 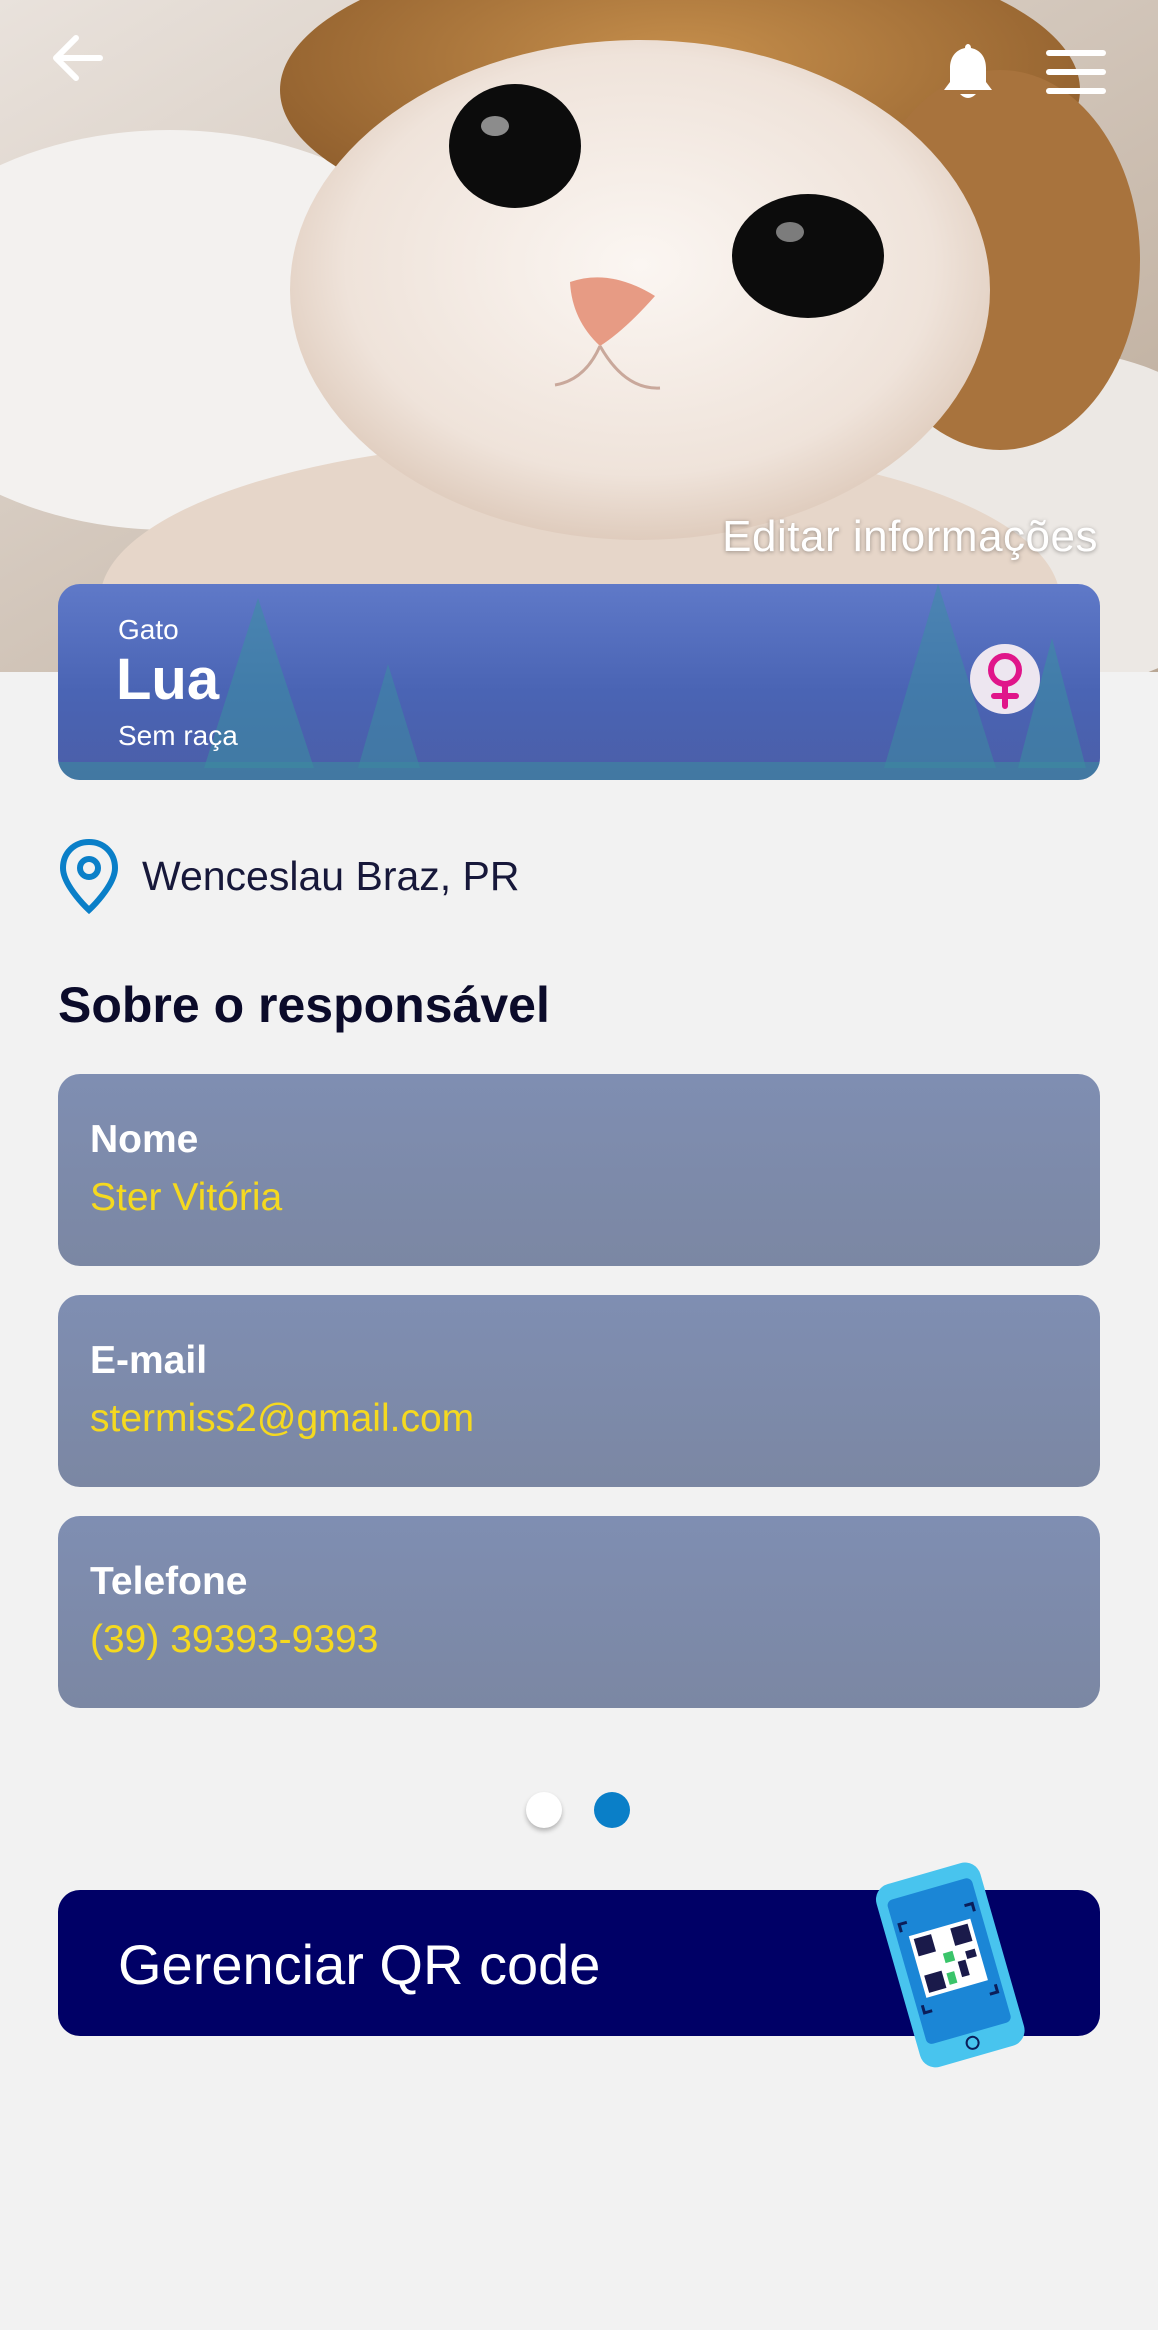 I want to click on menu-button, so click(x=1076, y=72).